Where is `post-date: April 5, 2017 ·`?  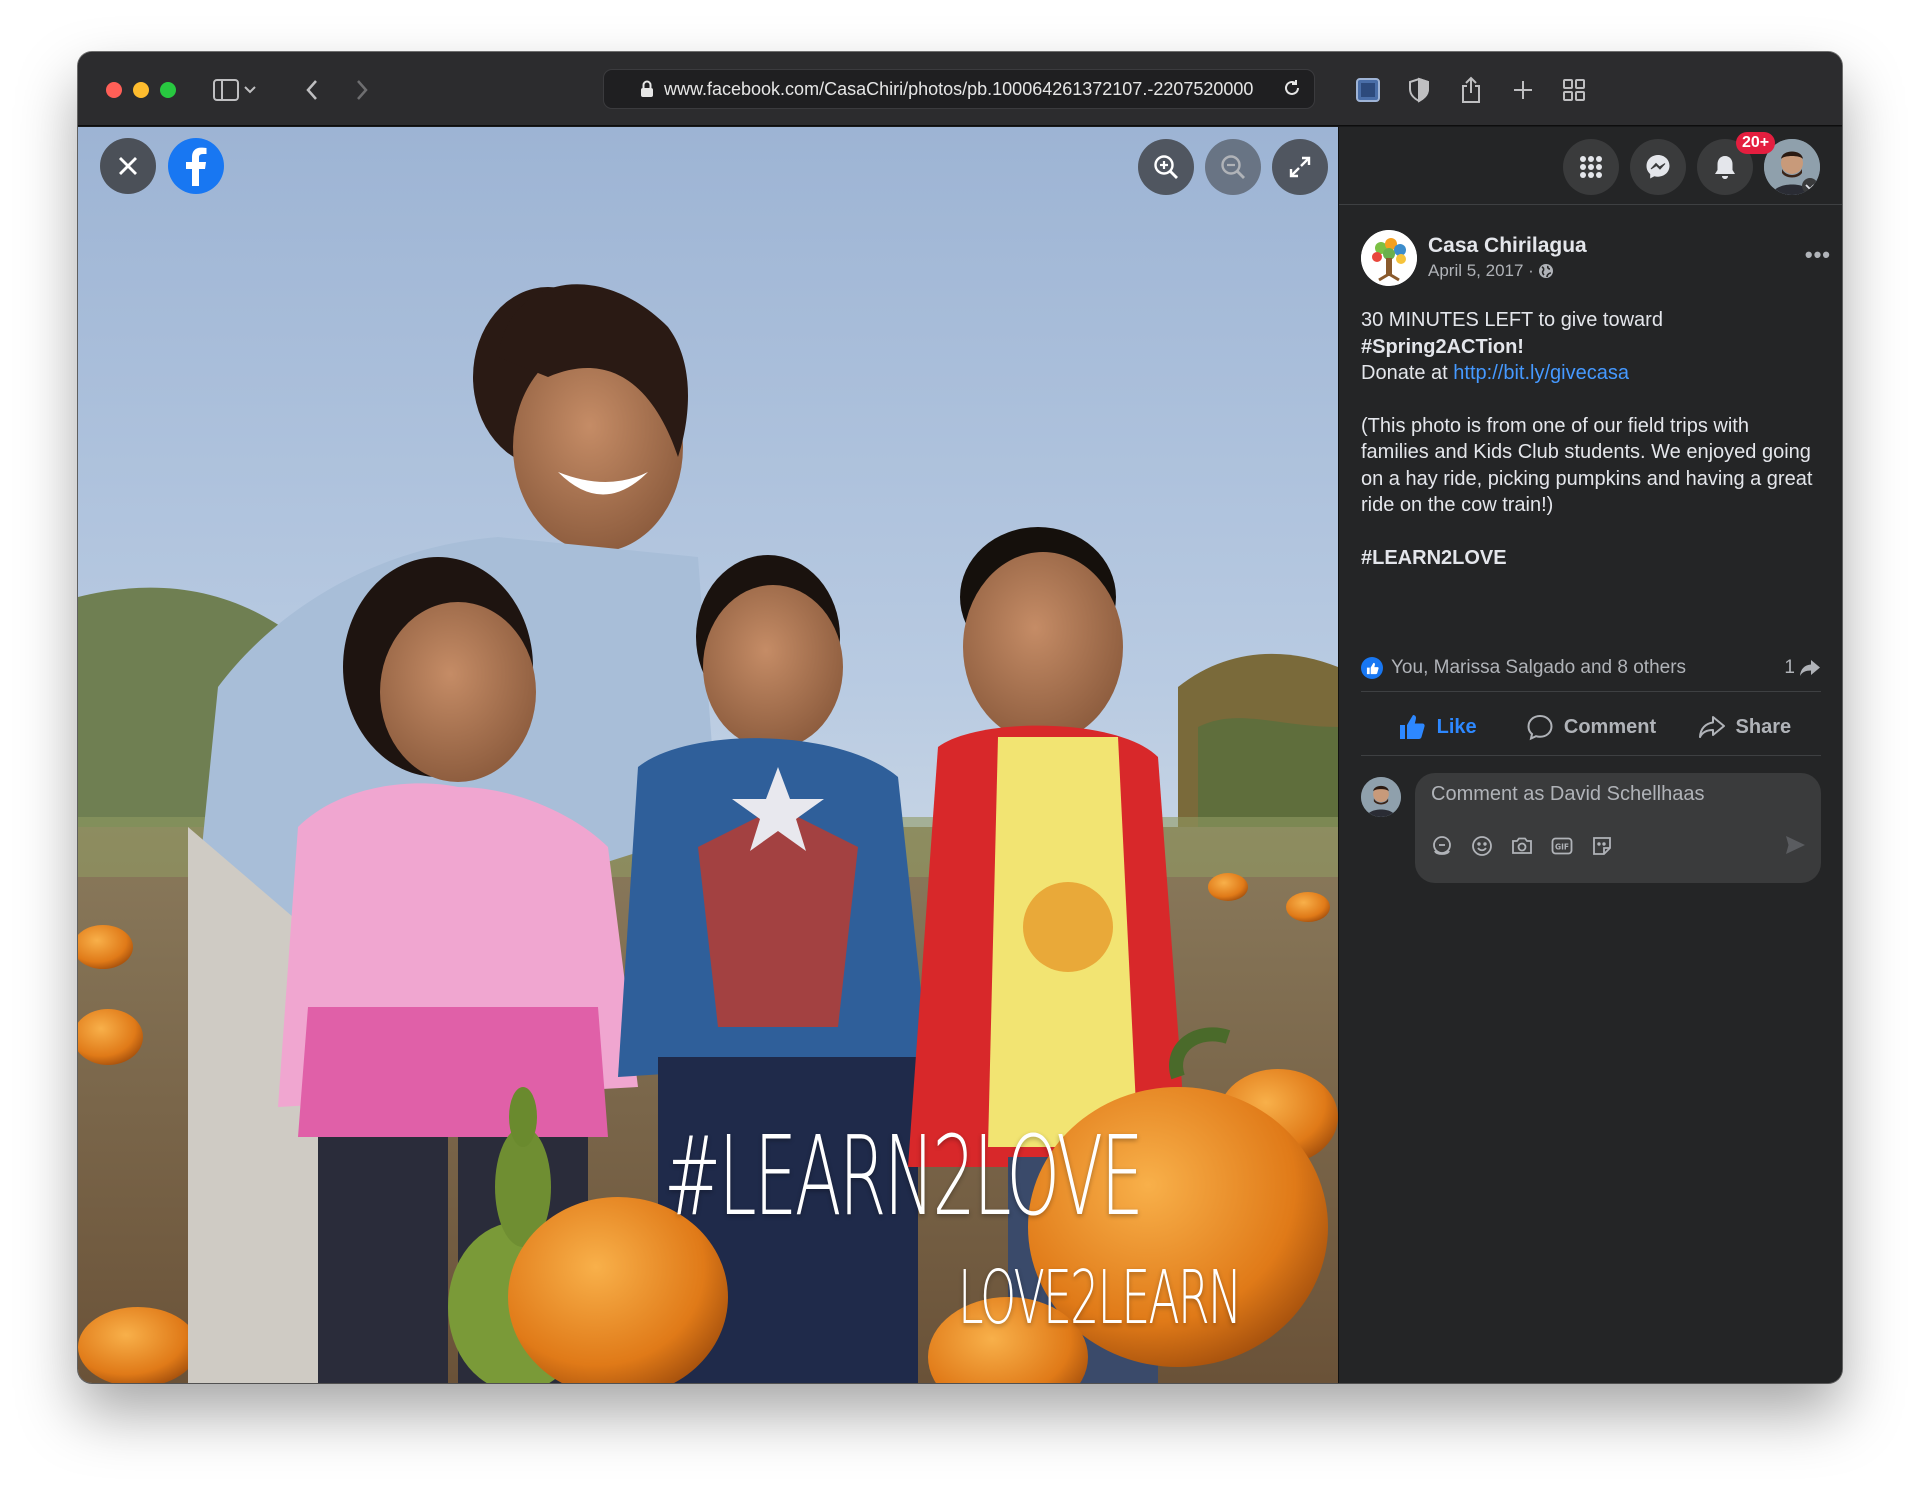
post-date: April 5, 2017 · is located at coordinates (1491, 271).